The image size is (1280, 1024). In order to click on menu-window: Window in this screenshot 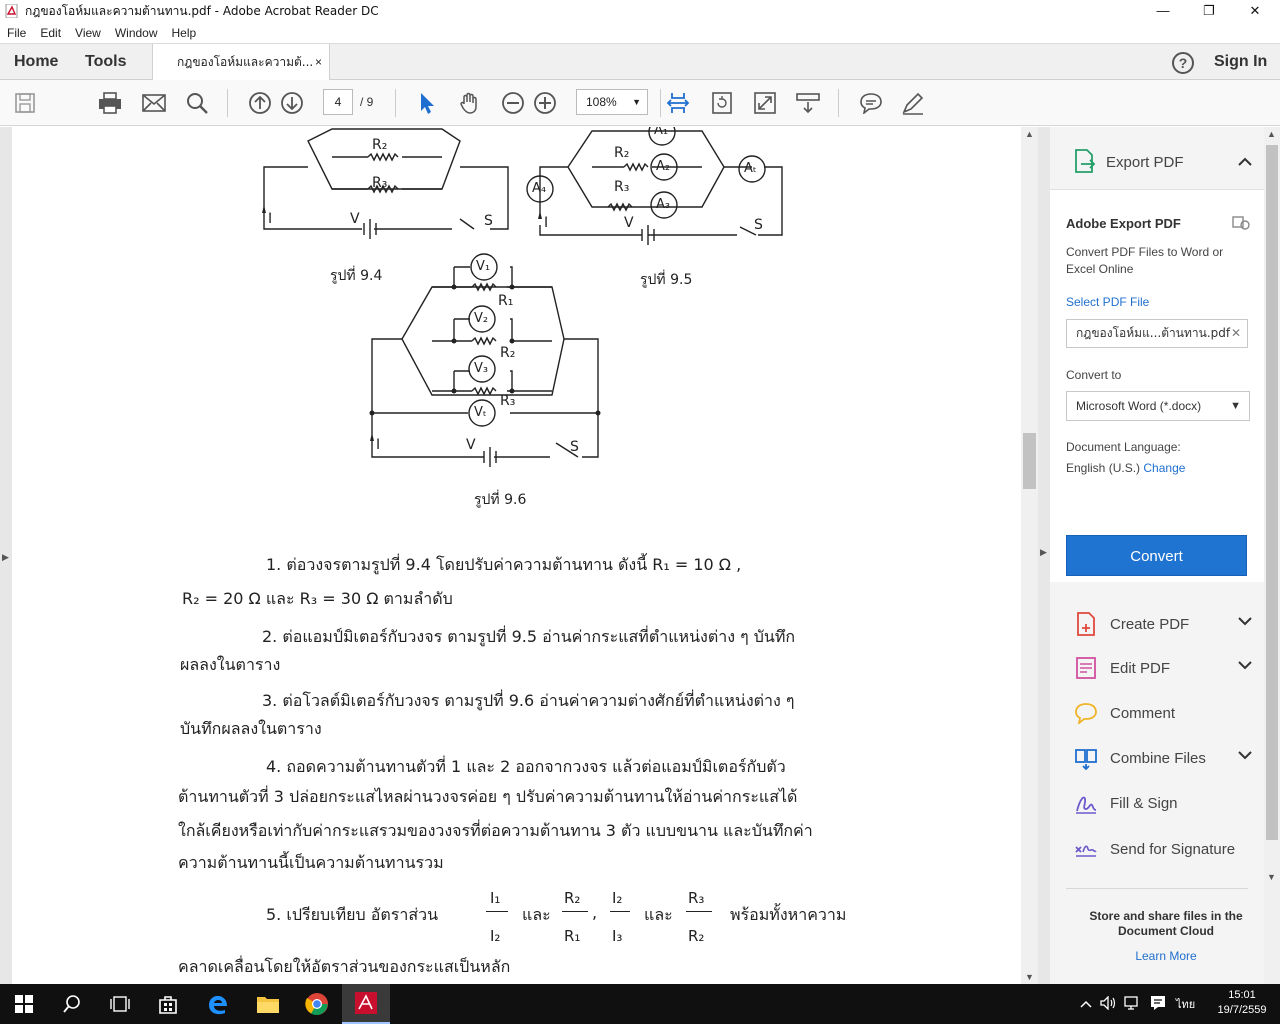, I will do `click(136, 33)`.